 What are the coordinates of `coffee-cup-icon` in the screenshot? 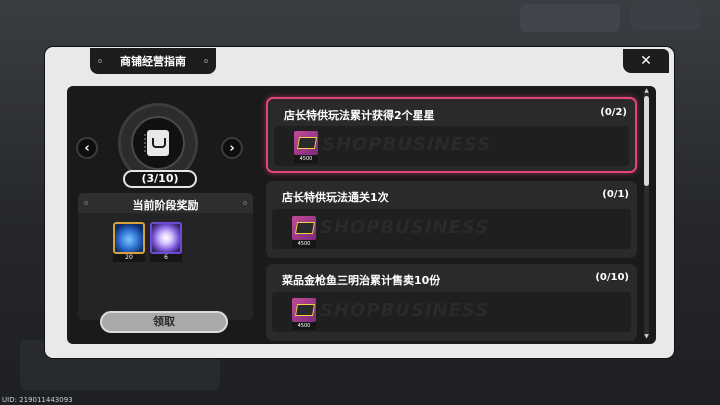 It's located at (159, 143).